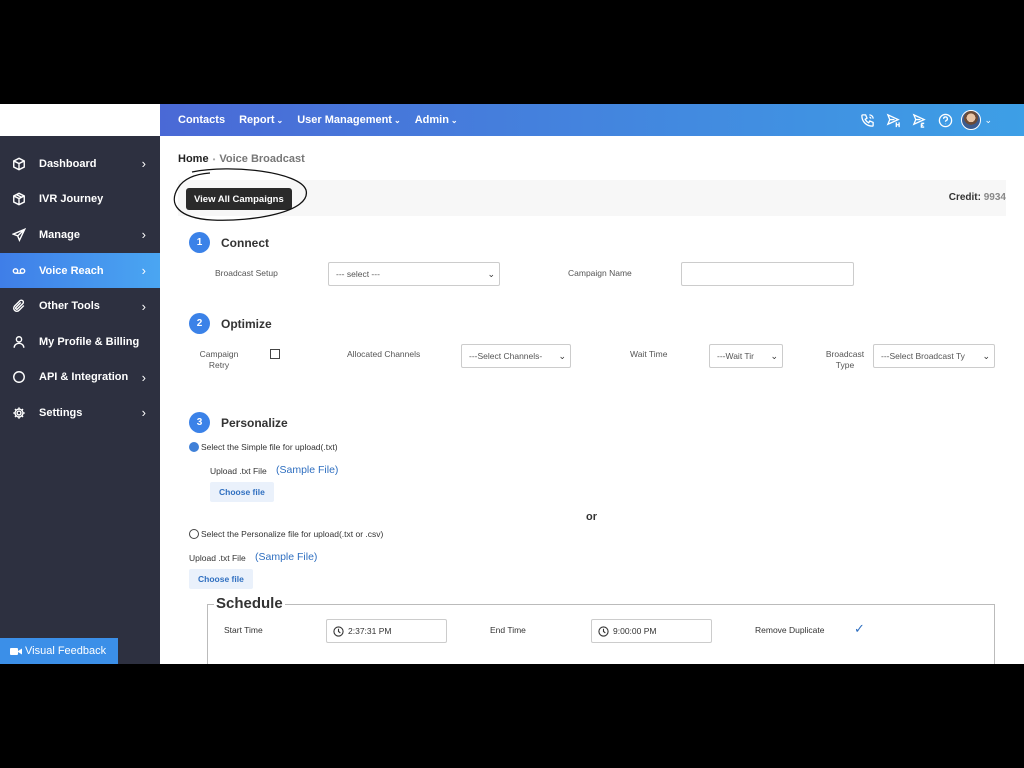 This screenshot has width=1024, height=768. Describe the element at coordinates (249, 603) in the screenshot. I see `schedule-title: Schedule` at that location.